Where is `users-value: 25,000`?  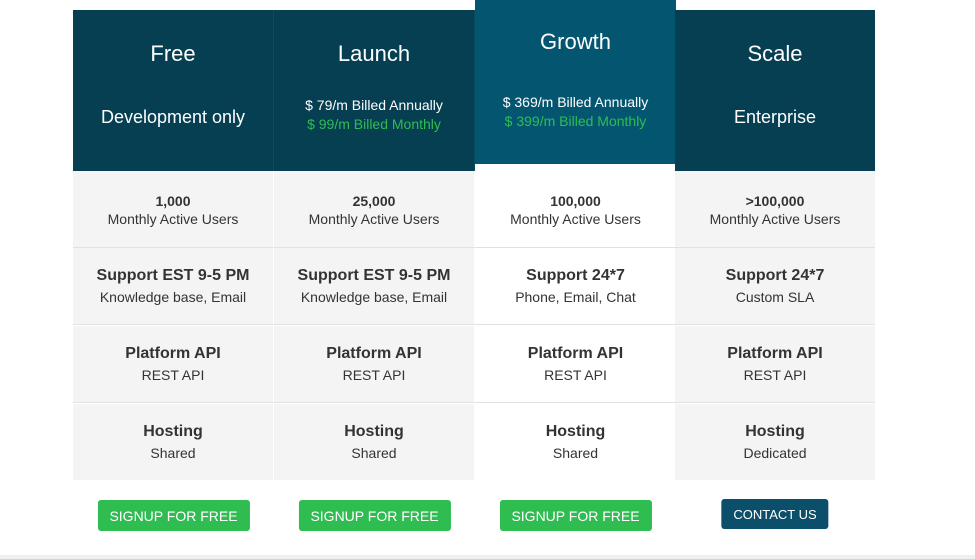 users-value: 25,000 is located at coordinates (374, 201).